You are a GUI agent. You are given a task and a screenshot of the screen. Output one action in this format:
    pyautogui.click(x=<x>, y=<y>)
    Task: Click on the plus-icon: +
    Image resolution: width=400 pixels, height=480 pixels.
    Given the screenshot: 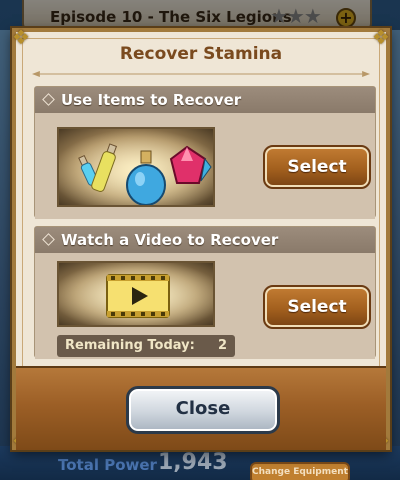 What is the action you would take?
    pyautogui.click(x=346, y=18)
    